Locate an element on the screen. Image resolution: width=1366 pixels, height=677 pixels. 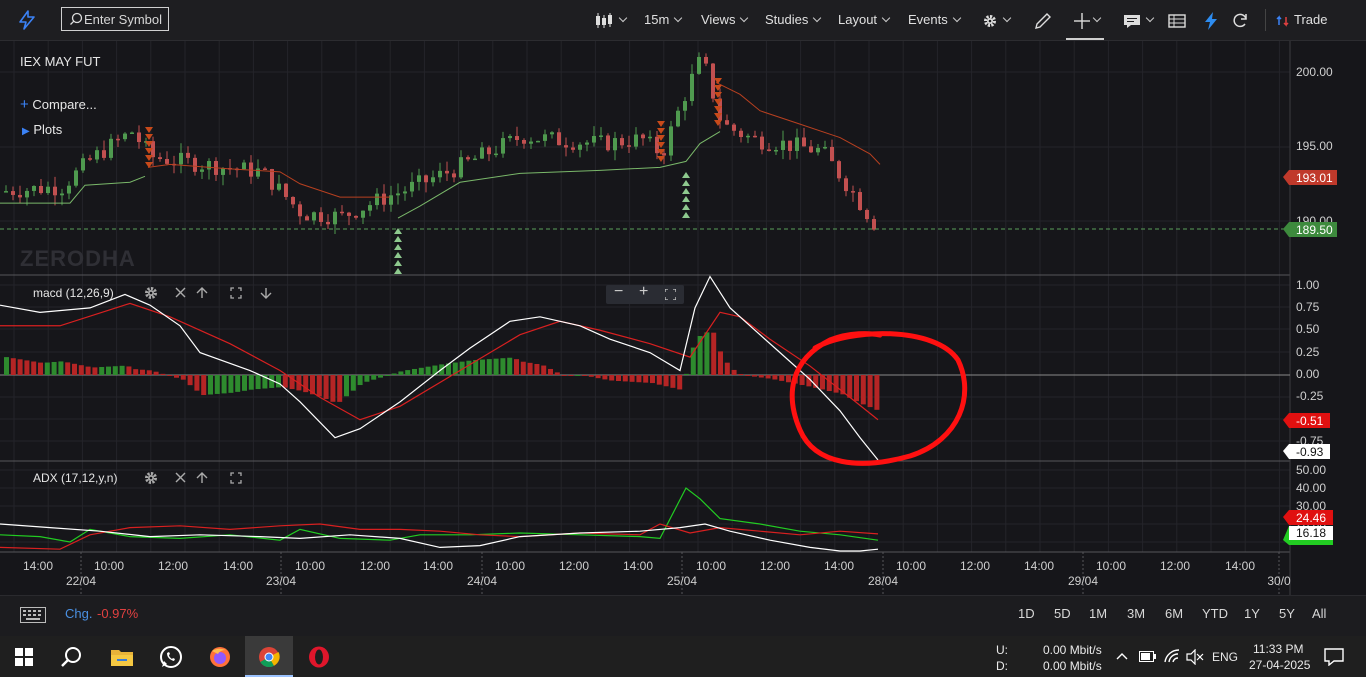
macd-panel-tools is located at coordinates (208, 293).